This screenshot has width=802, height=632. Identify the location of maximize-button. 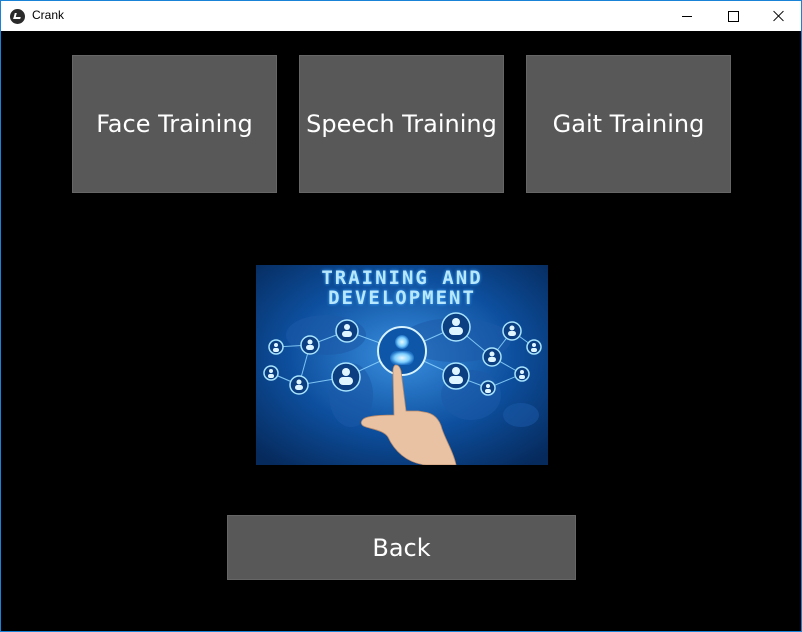
(733, 16).